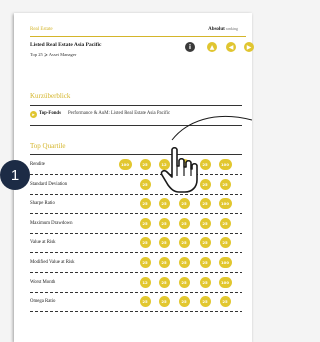 The image size is (320, 342). What do you see at coordinates (52, 262) in the screenshot?
I see `quartile-row-label: Modified Value at Risk` at bounding box center [52, 262].